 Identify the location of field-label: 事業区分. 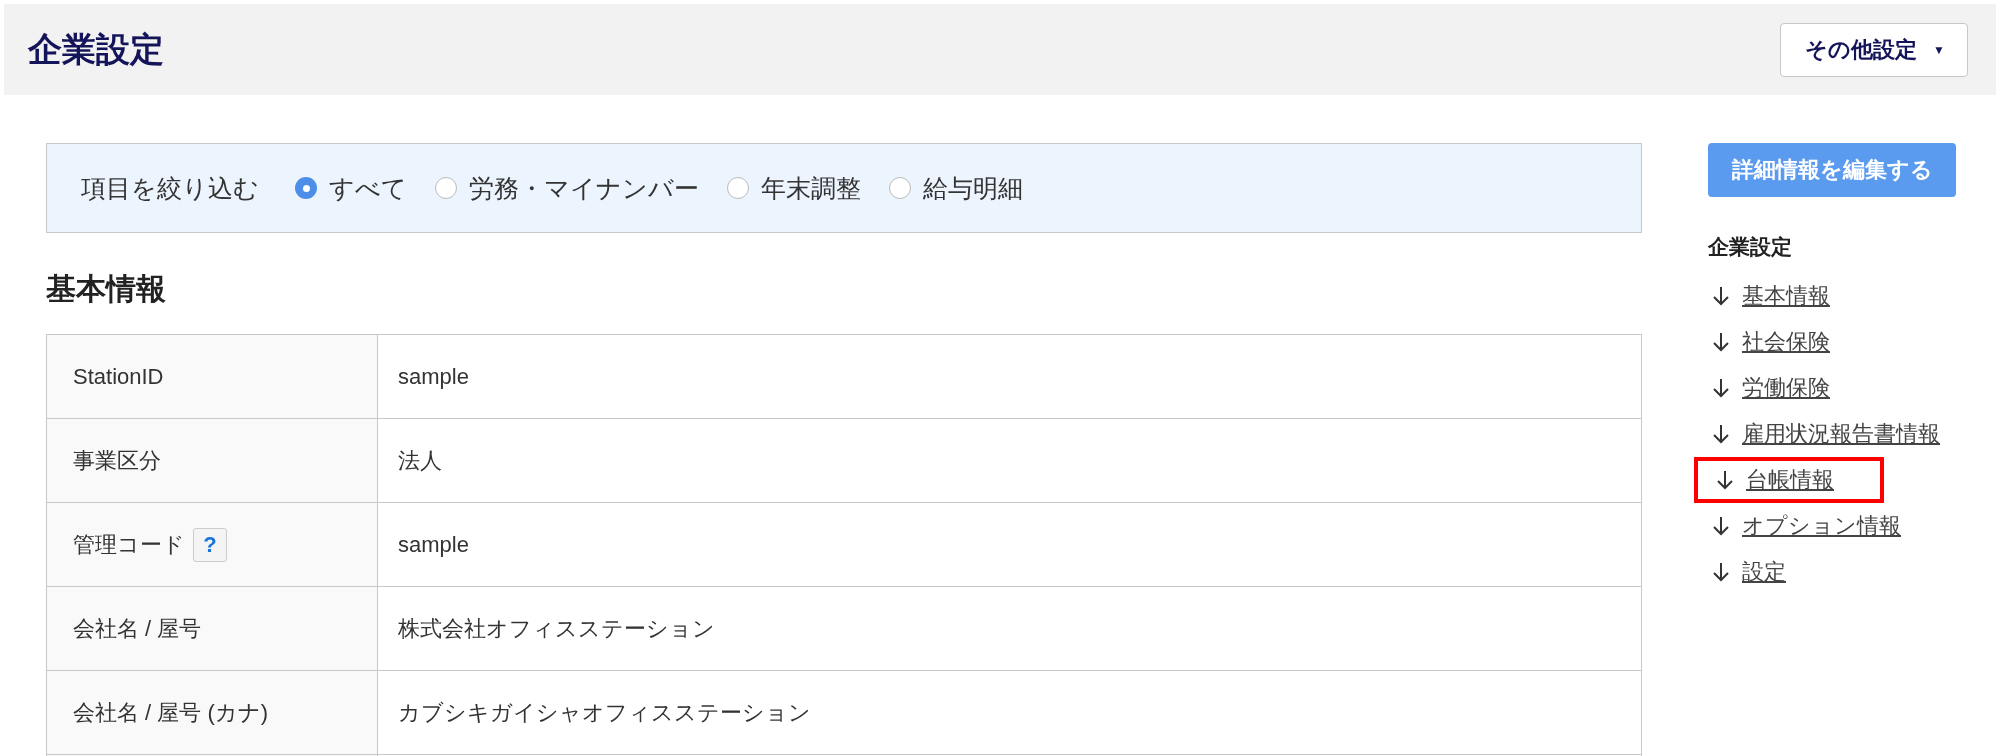
(117, 460).